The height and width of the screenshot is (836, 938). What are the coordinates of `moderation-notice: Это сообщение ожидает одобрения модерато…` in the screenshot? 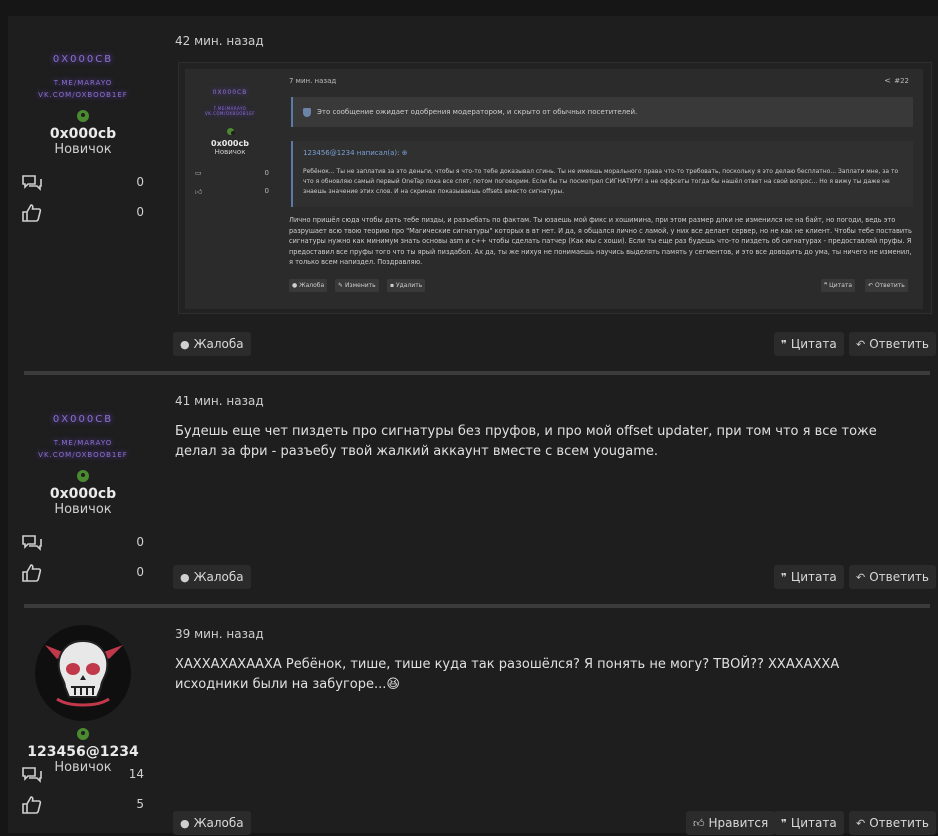 It's located at (602, 112).